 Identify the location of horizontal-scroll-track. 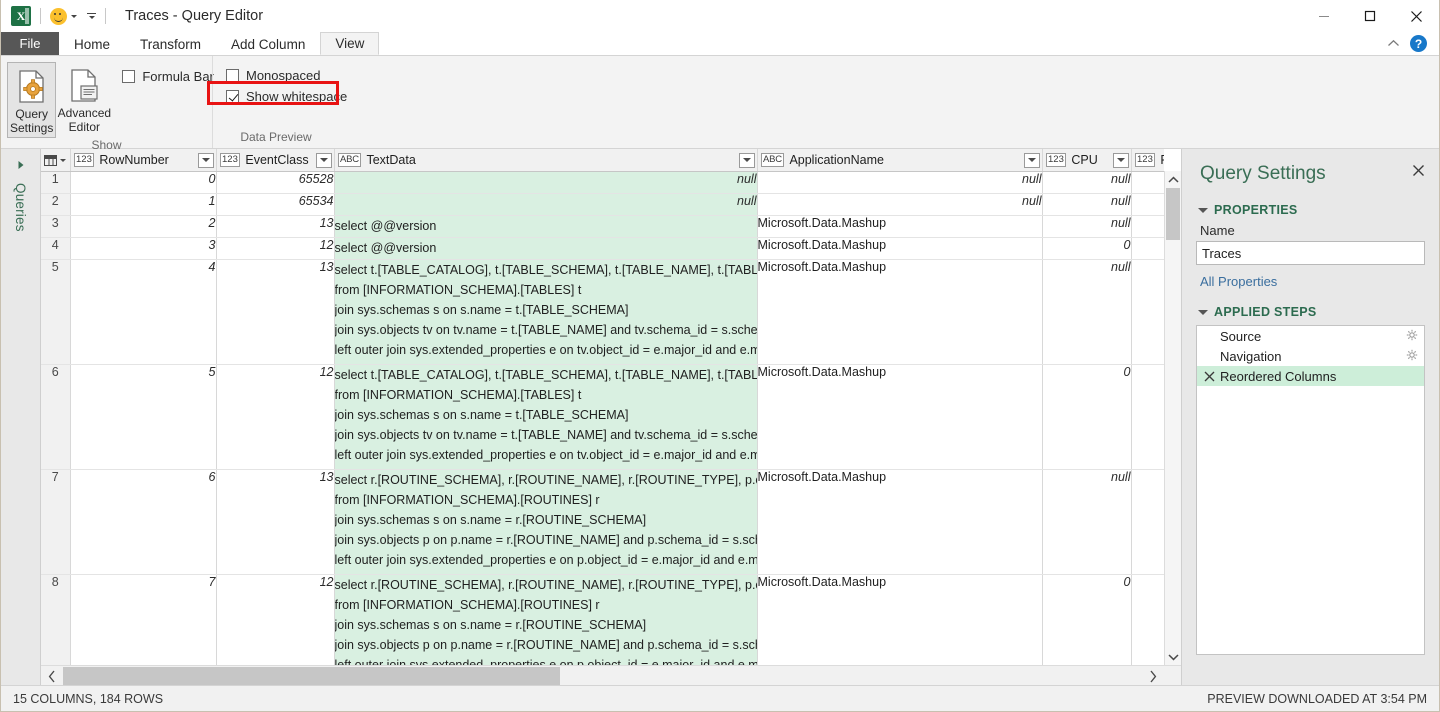
(602, 677).